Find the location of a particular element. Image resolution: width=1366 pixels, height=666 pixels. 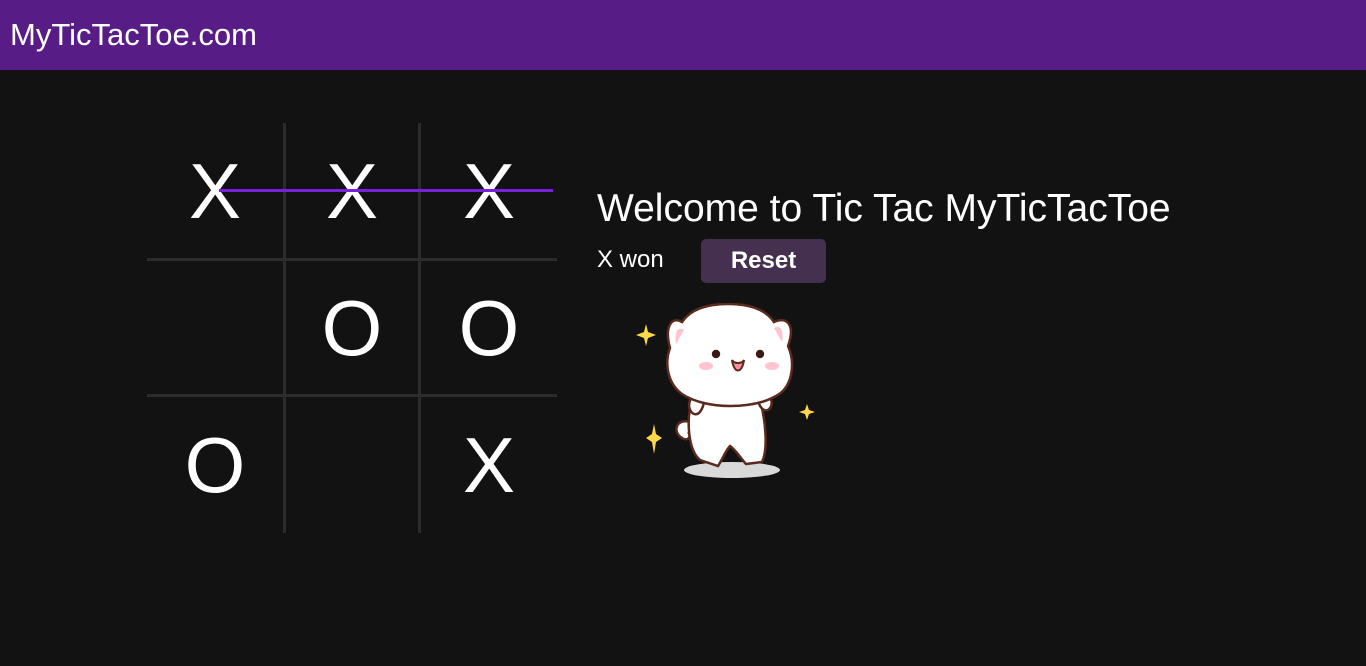

welcome-heading: Welcome to Tic Tac MyTicTacToe is located at coordinates (884, 208).